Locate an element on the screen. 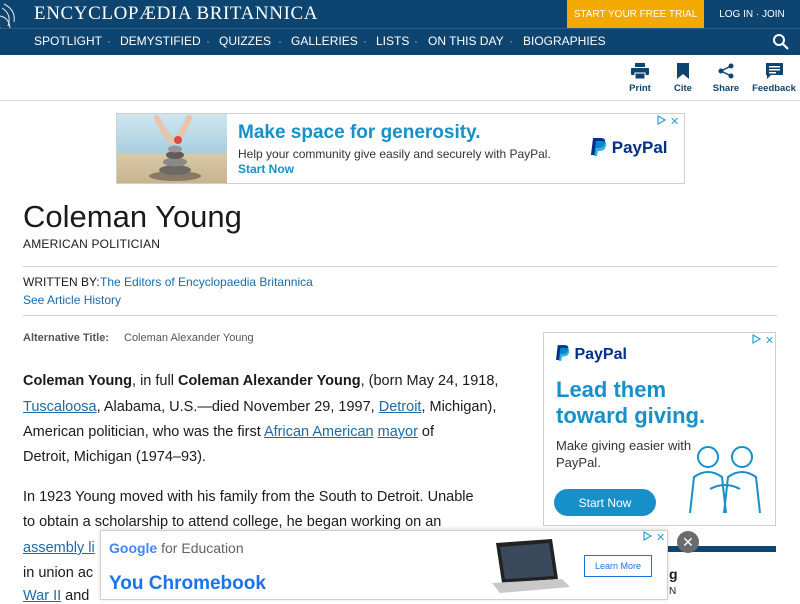 This screenshot has width=800, height=604. google-for-education-logo: Google for Education is located at coordinates (176, 548).